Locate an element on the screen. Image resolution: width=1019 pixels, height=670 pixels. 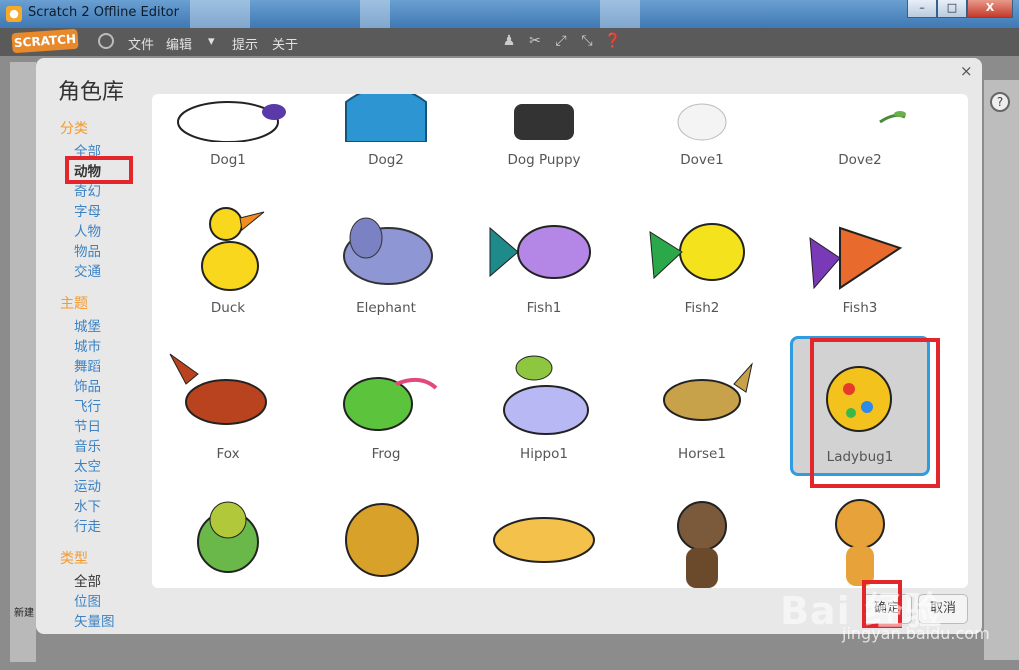
theme-dress-up: 饰品 is located at coordinates (87, 385).